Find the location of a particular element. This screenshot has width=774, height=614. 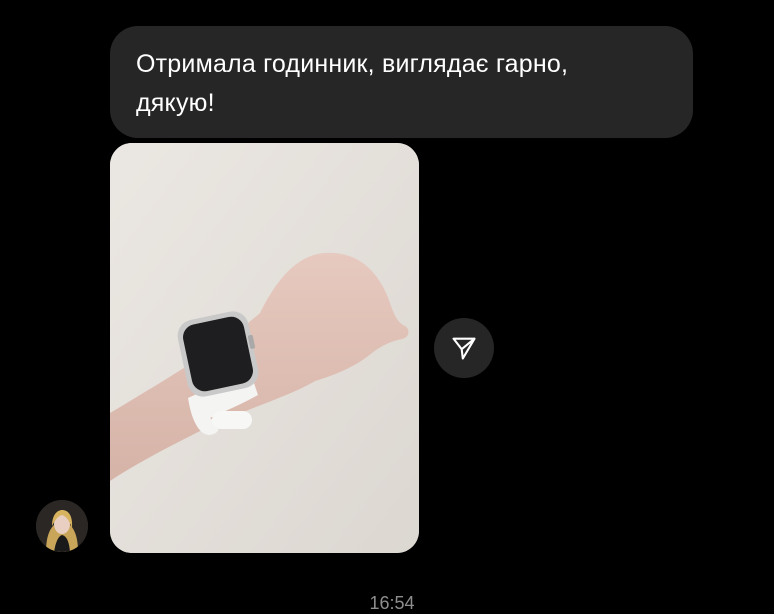

avatar is located at coordinates (62, 526).